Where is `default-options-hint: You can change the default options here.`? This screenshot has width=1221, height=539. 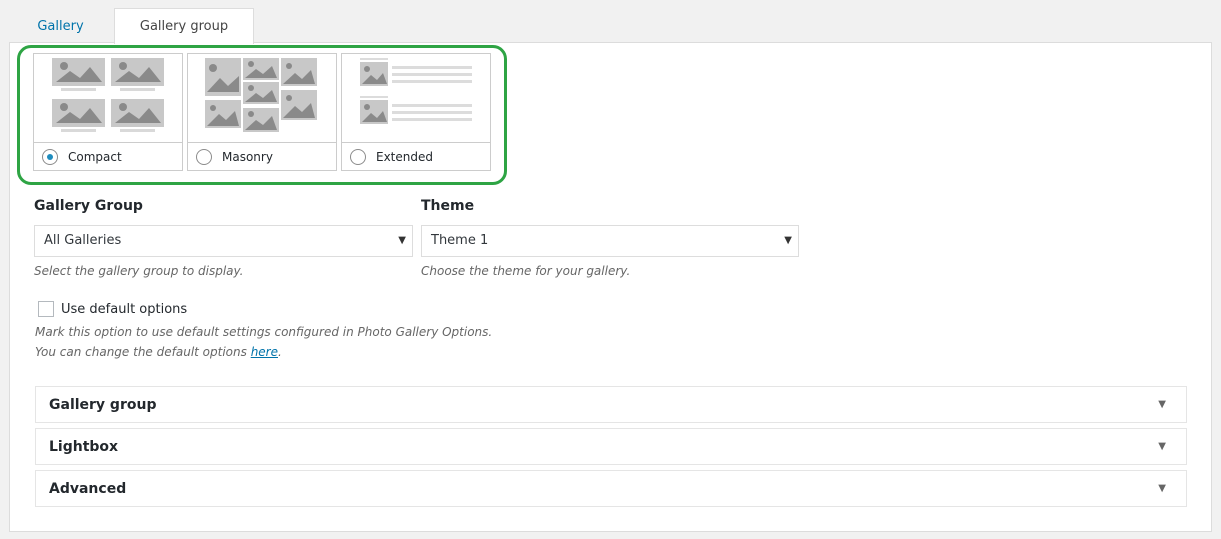
default-options-hint: You can change the default options here. is located at coordinates (158, 352).